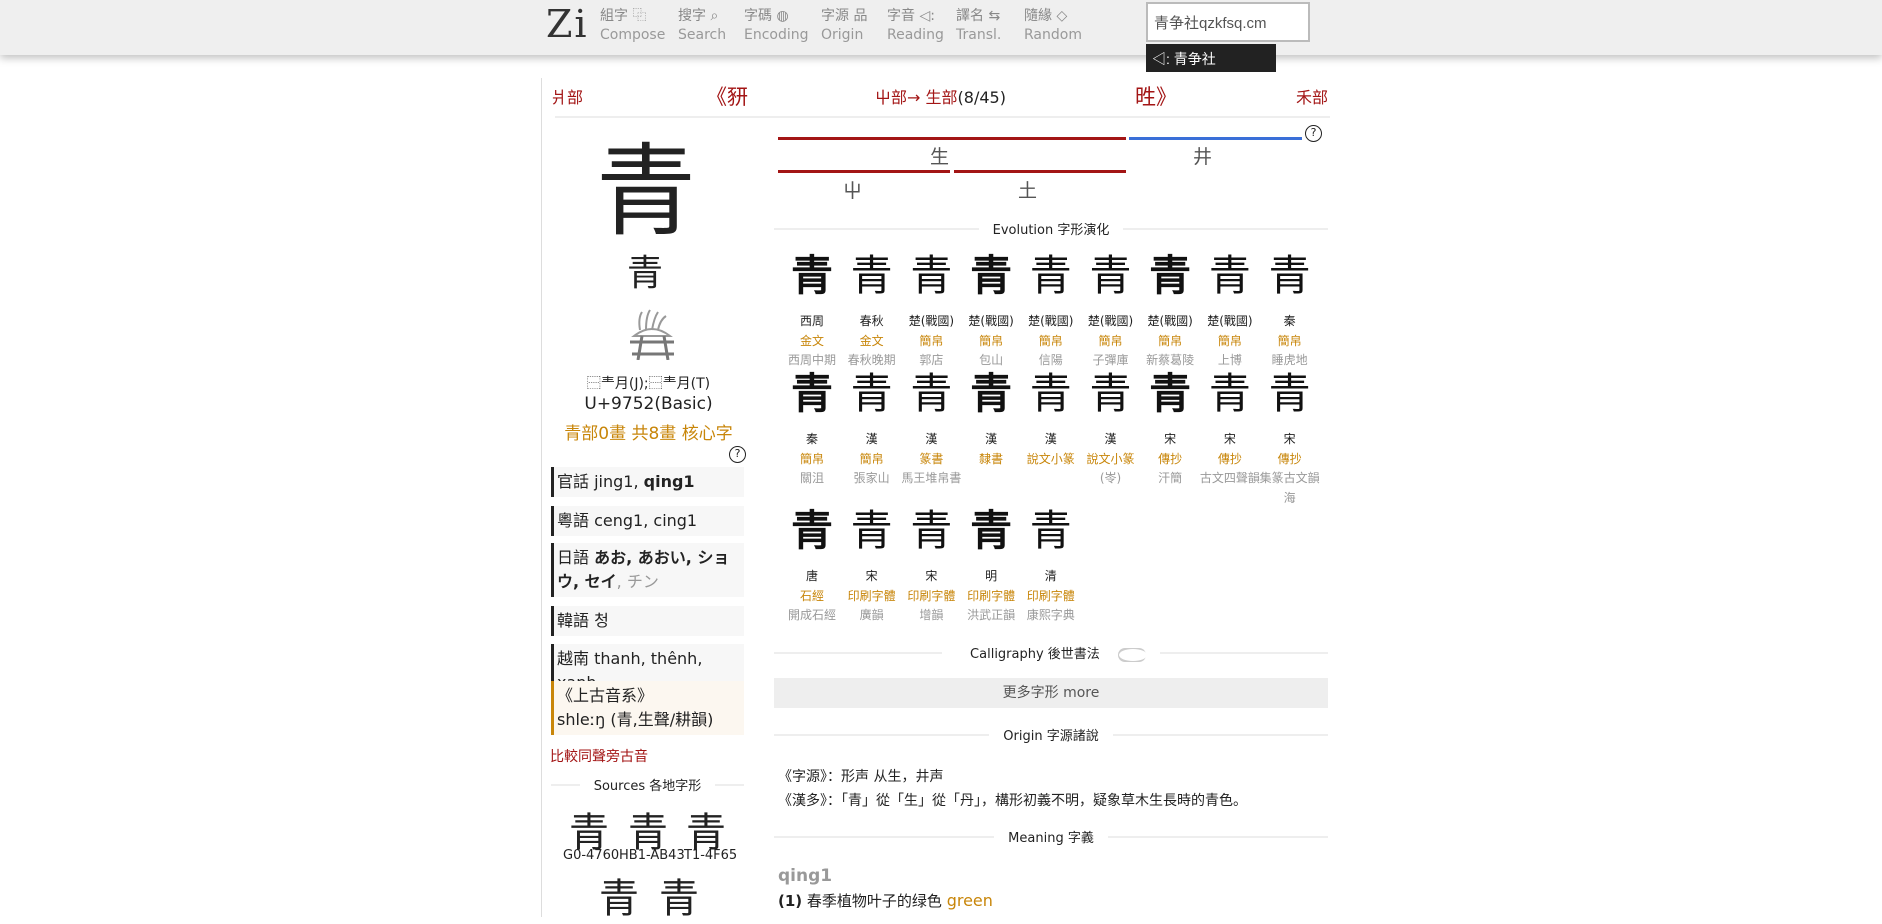 This screenshot has height=924, width=1882. What do you see at coordinates (1111, 429) in the screenshot?
I see `evolution-item: 青漢說文小篆 (岺)` at bounding box center [1111, 429].